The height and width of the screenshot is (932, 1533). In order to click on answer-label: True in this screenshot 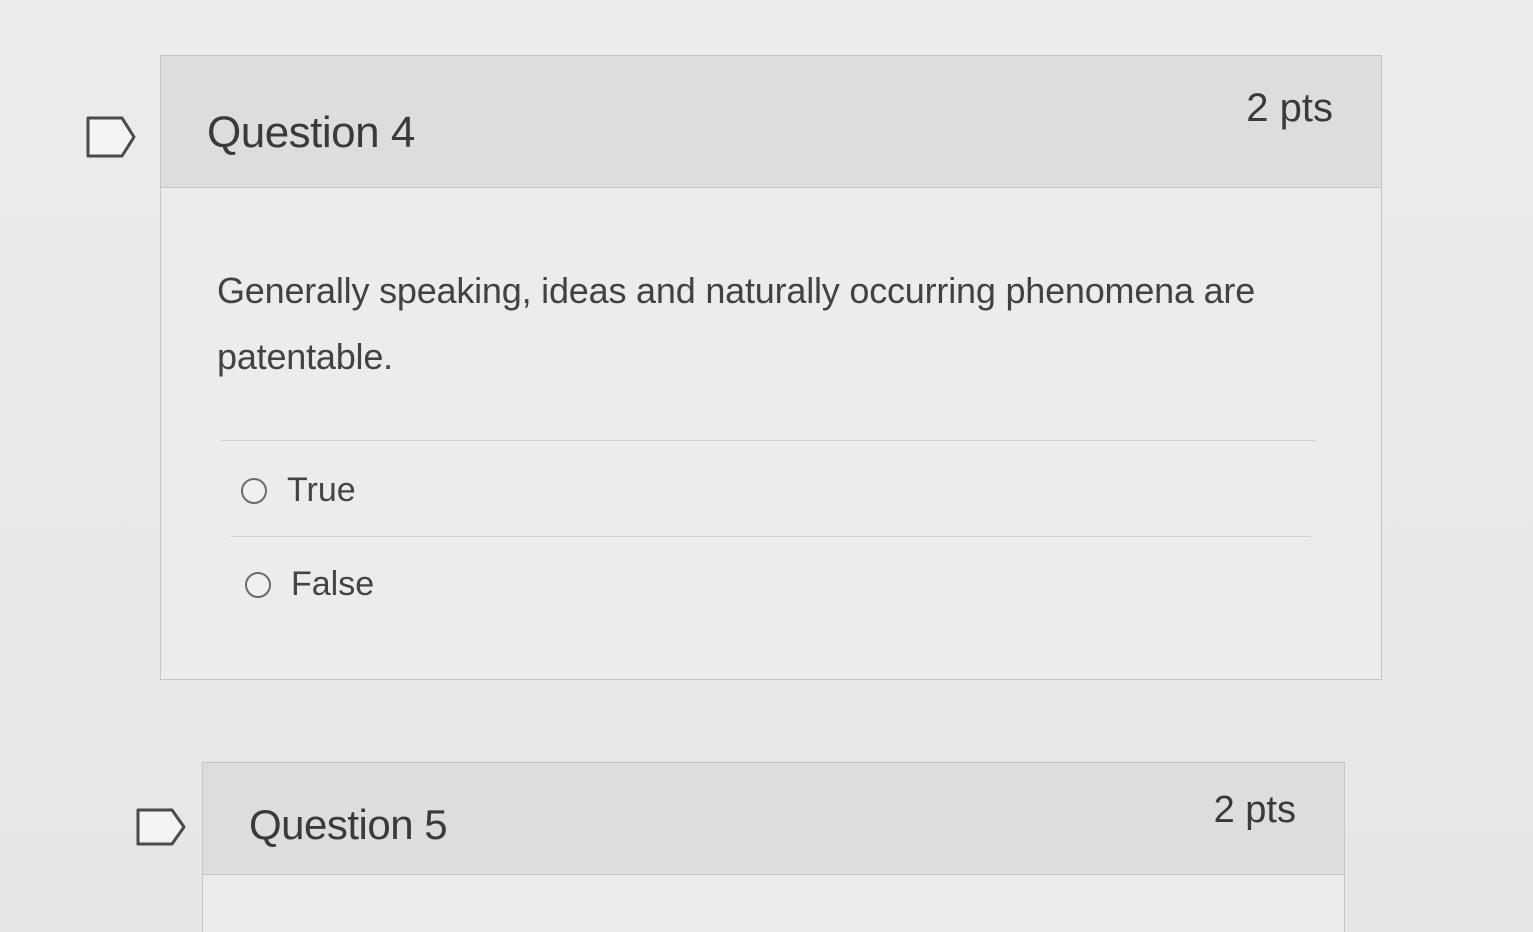, I will do `click(321, 490)`.